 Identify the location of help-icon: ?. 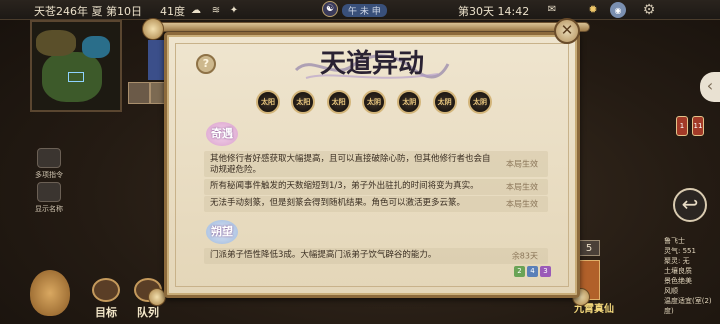
(206, 64).